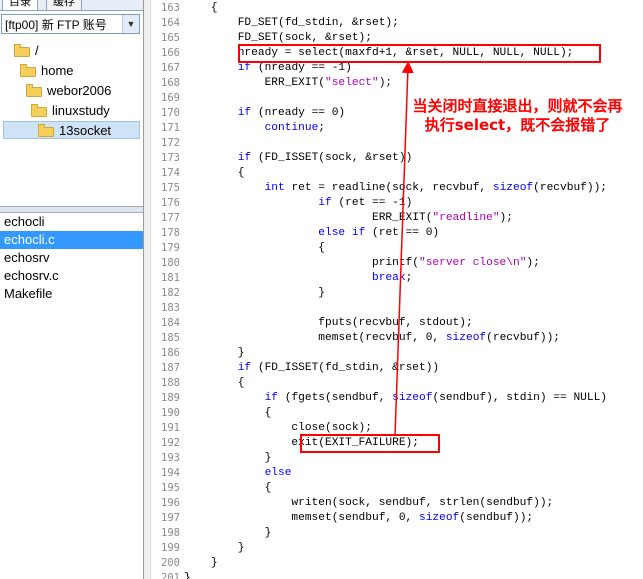  I want to click on code-line: if (nready == -1), so click(413, 68).